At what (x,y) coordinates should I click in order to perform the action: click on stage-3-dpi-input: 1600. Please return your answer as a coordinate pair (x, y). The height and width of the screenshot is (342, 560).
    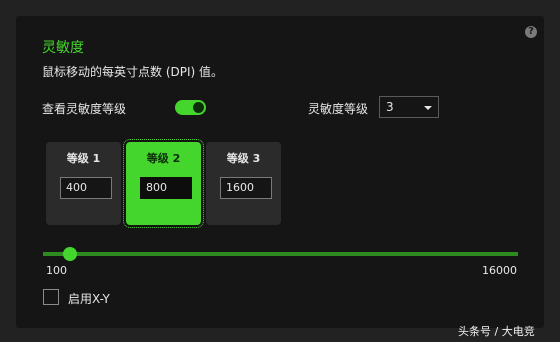
    Looking at the image, I should click on (246, 188).